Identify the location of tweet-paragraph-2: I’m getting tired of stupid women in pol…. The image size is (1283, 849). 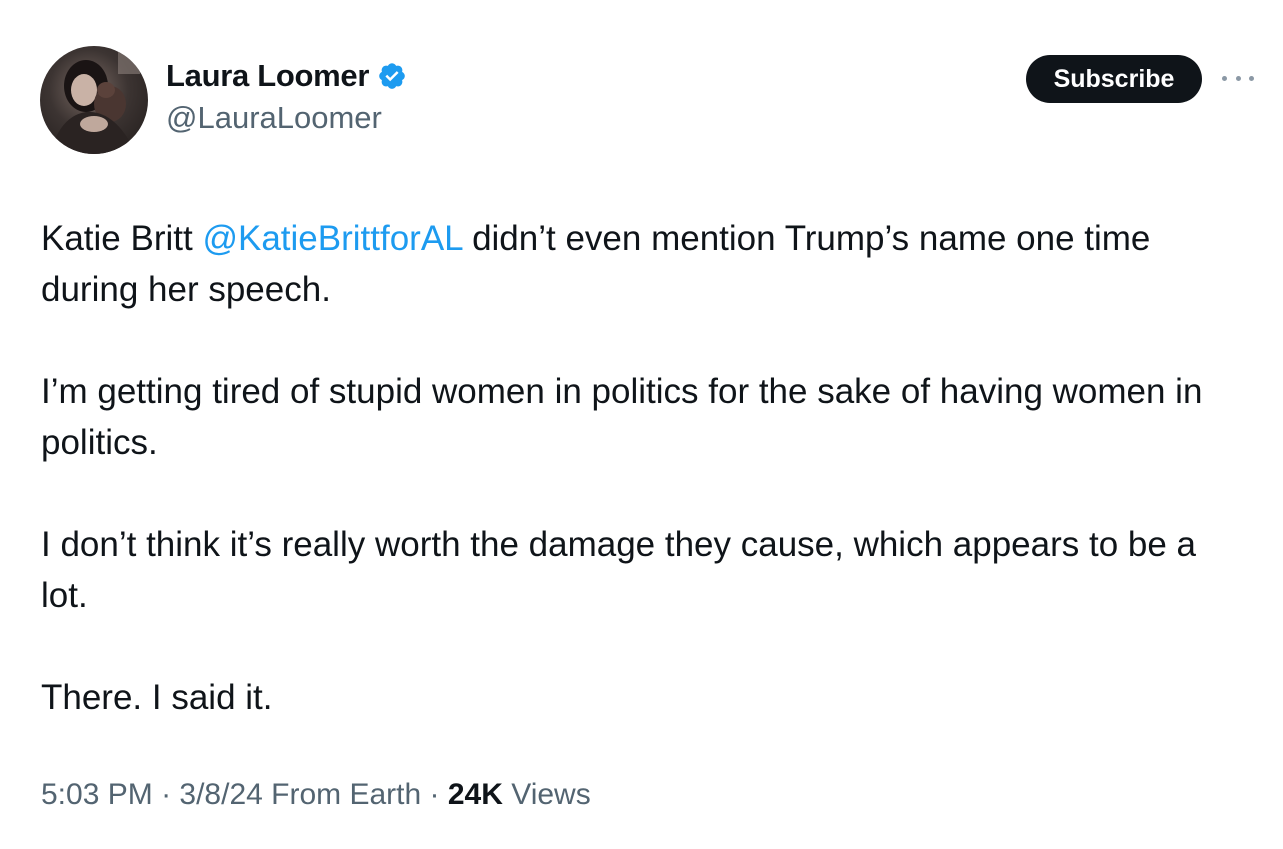
(622, 417).